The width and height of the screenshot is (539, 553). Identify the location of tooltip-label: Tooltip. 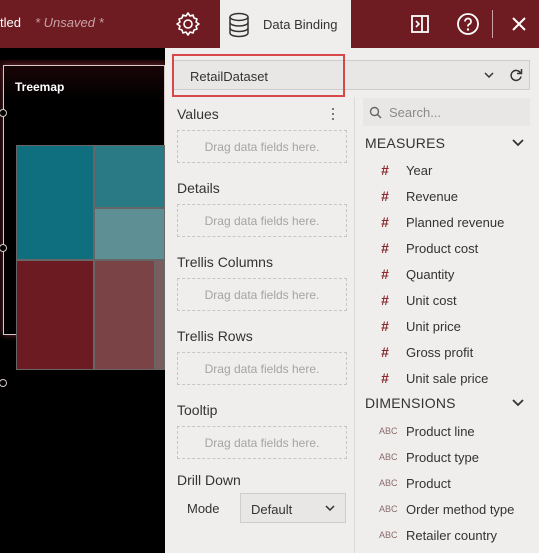
(197, 410).